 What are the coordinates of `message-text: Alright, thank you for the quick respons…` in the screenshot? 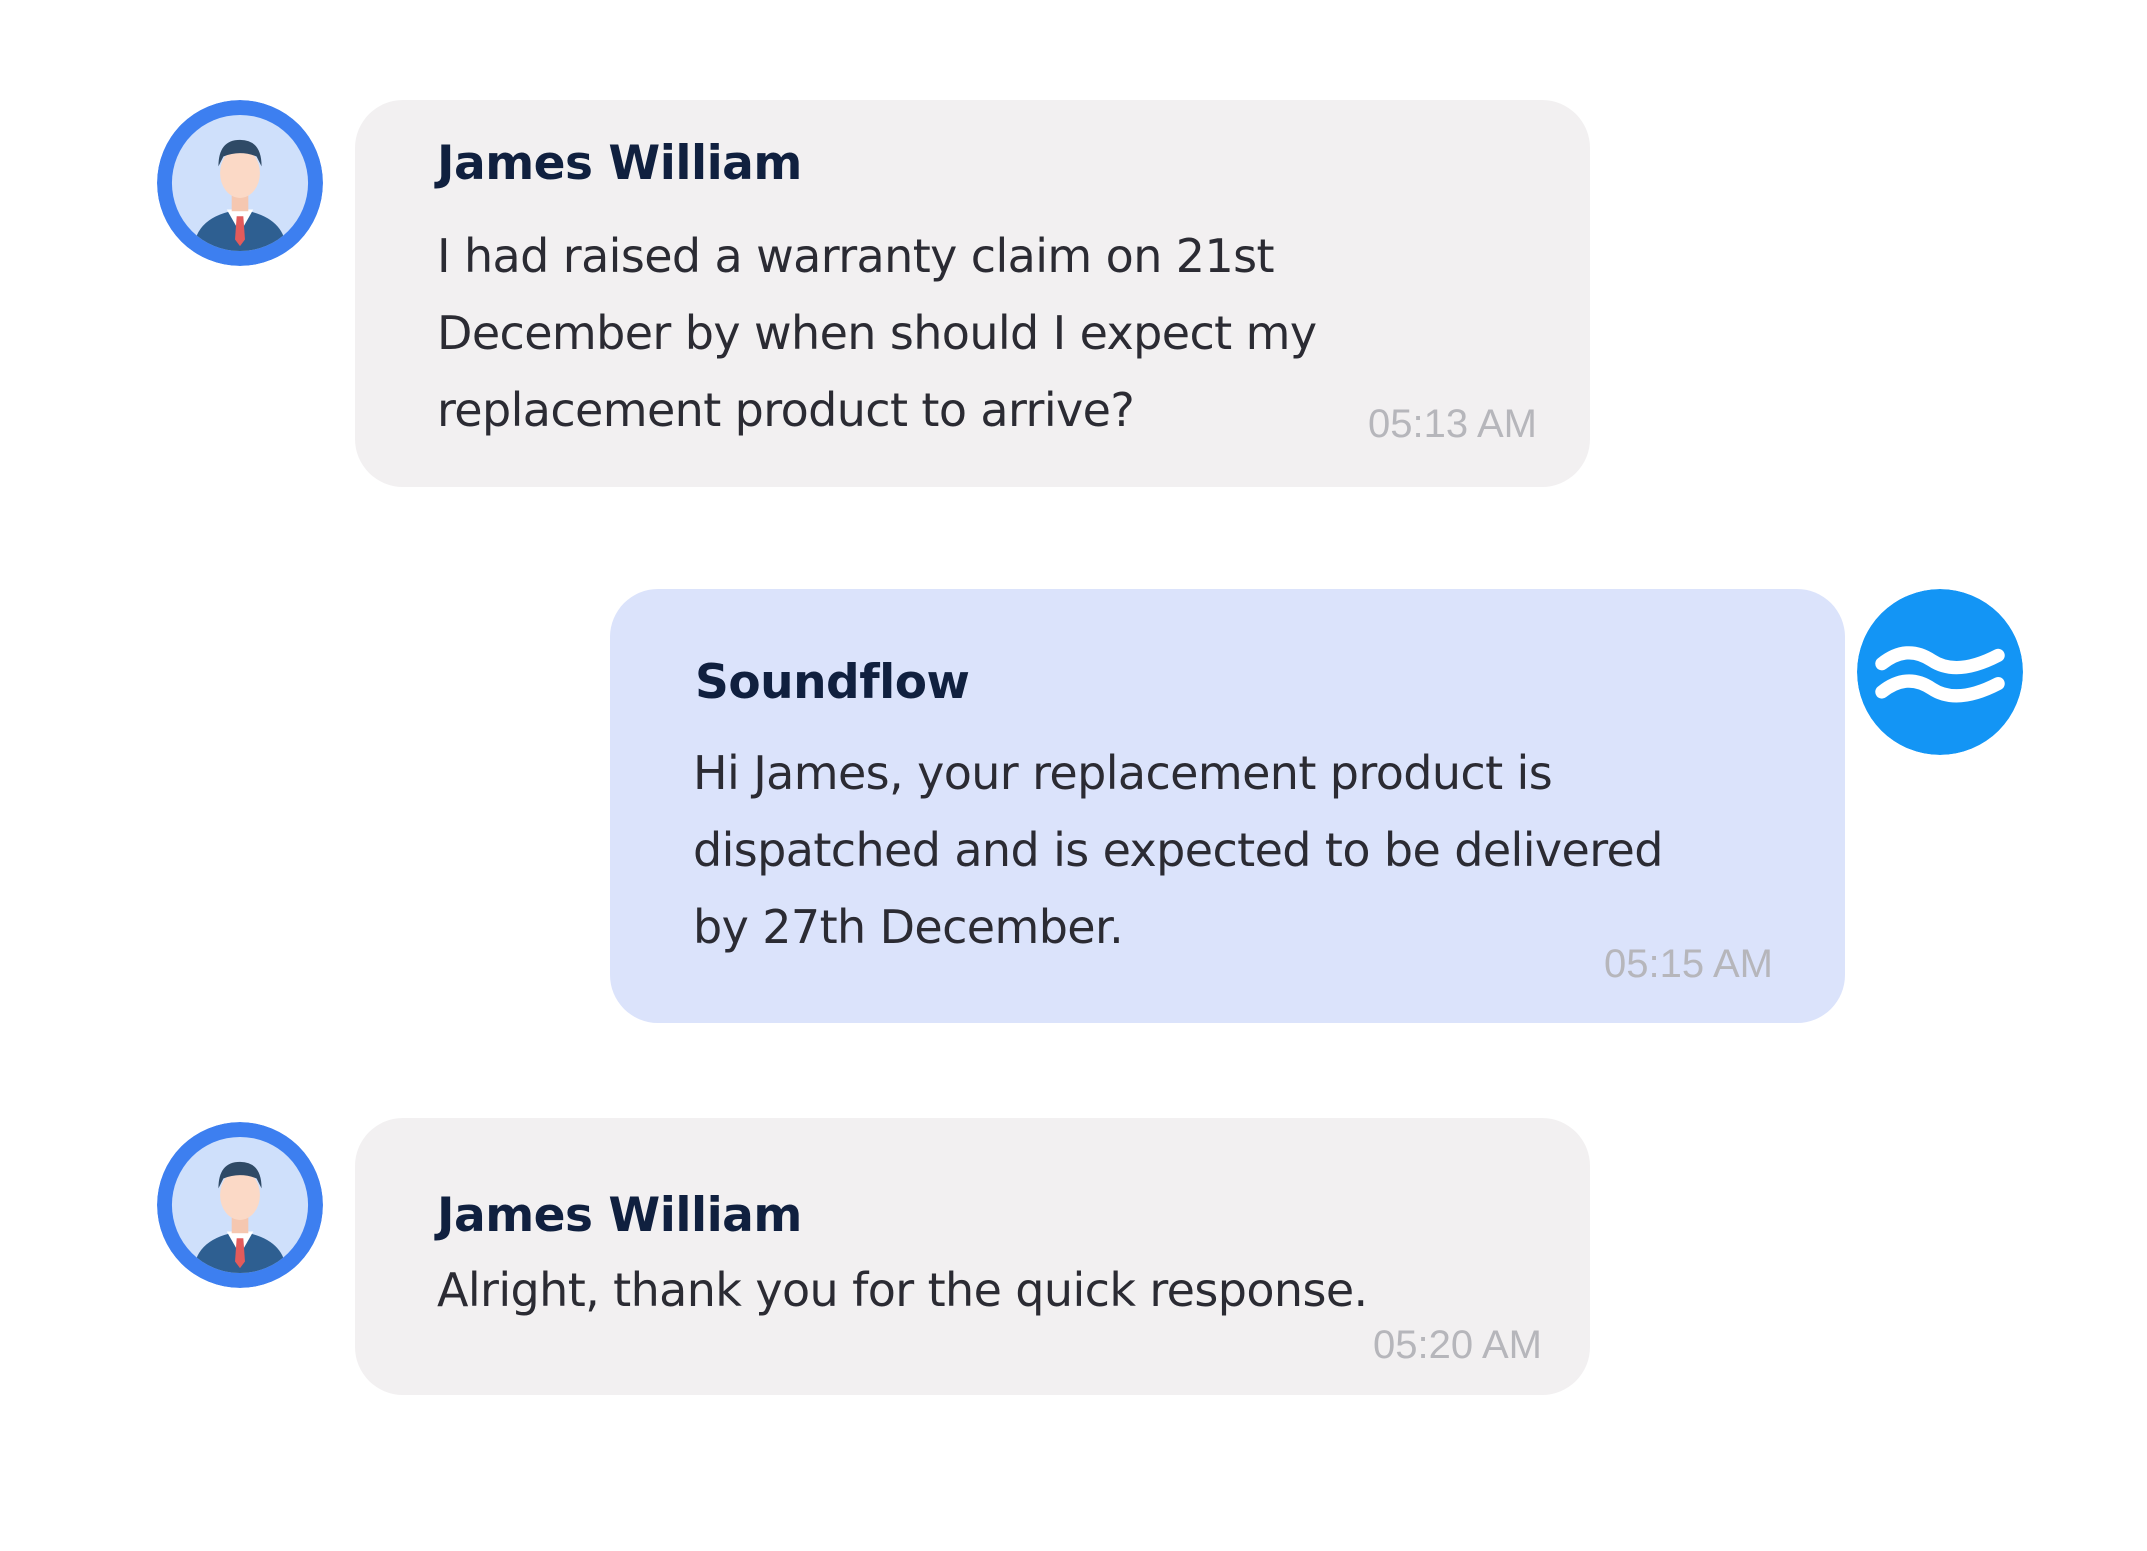 It's located at (902, 1290).